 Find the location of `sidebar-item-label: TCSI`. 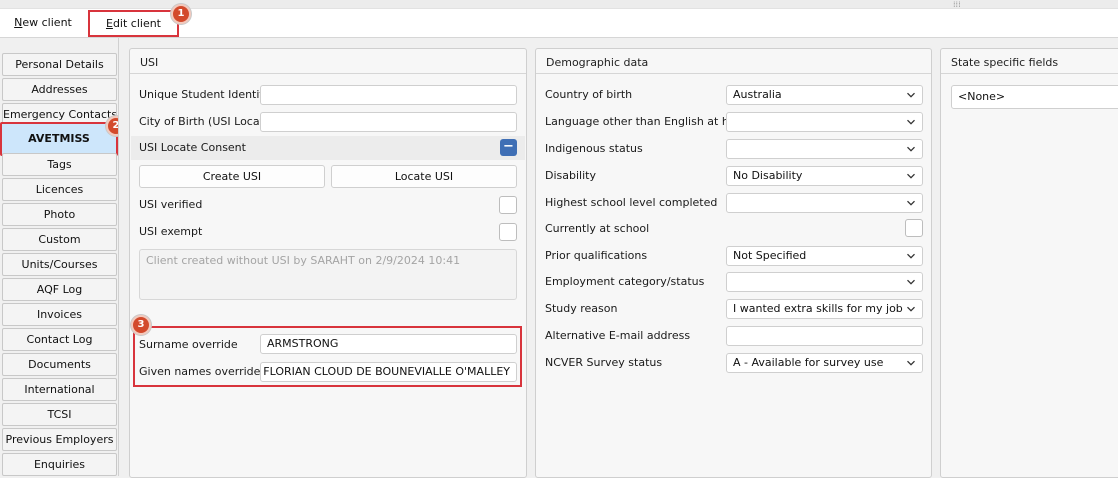

sidebar-item-label: TCSI is located at coordinates (59, 414).